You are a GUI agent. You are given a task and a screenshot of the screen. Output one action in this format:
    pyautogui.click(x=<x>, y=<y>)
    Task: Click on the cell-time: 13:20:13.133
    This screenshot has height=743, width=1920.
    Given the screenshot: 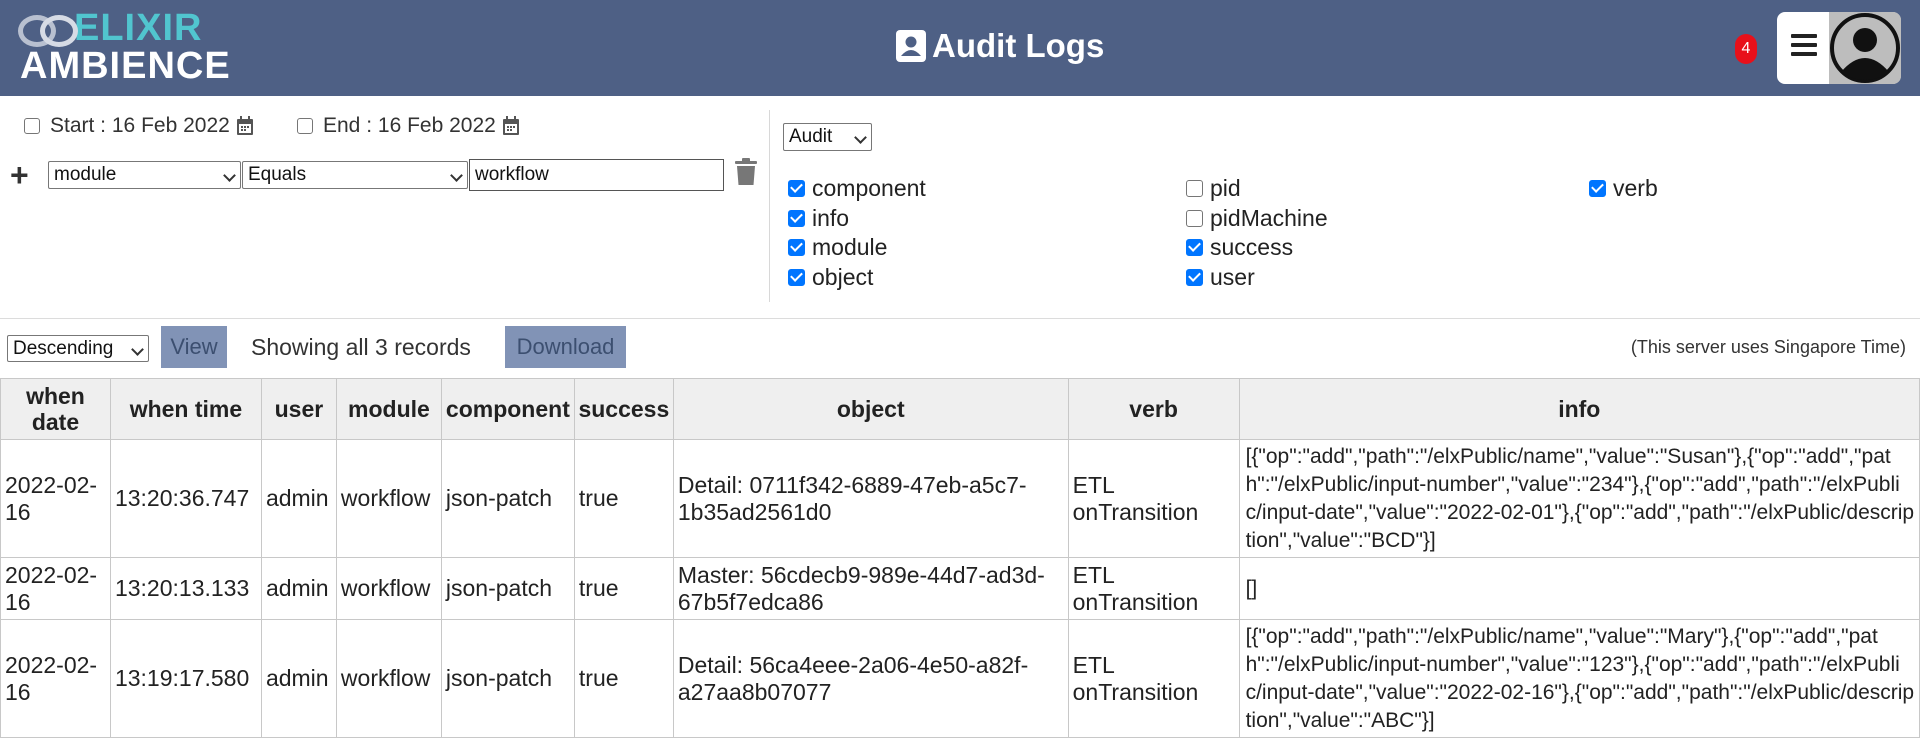 What is the action you would take?
    pyautogui.click(x=185, y=588)
    